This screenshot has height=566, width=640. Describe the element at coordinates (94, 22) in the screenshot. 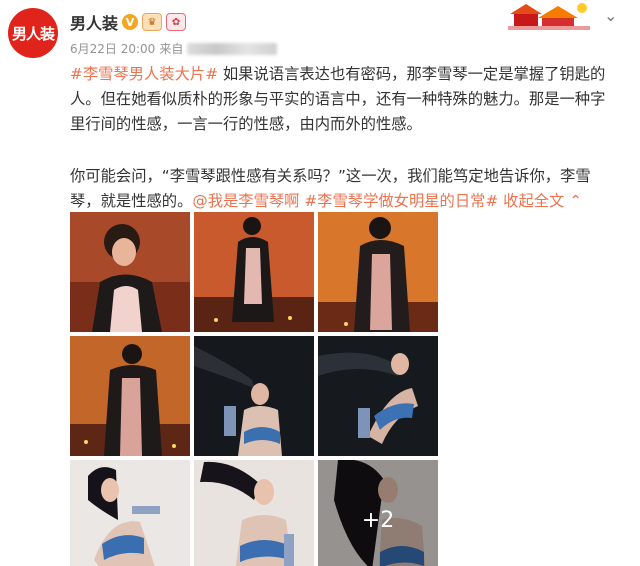

I see `author-name: 男人装` at that location.